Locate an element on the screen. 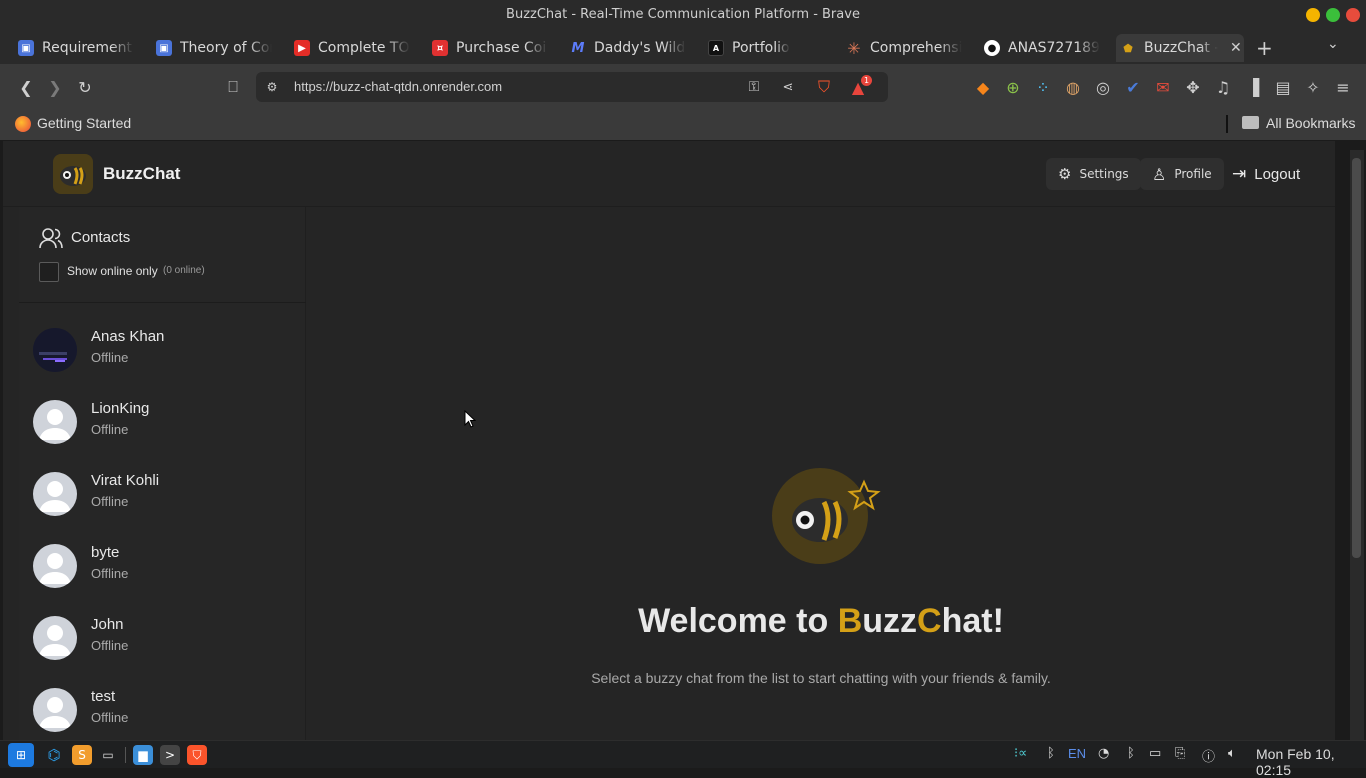 The width and height of the screenshot is (1366, 778). bookmark-icon: ⎕ is located at coordinates (233, 87).